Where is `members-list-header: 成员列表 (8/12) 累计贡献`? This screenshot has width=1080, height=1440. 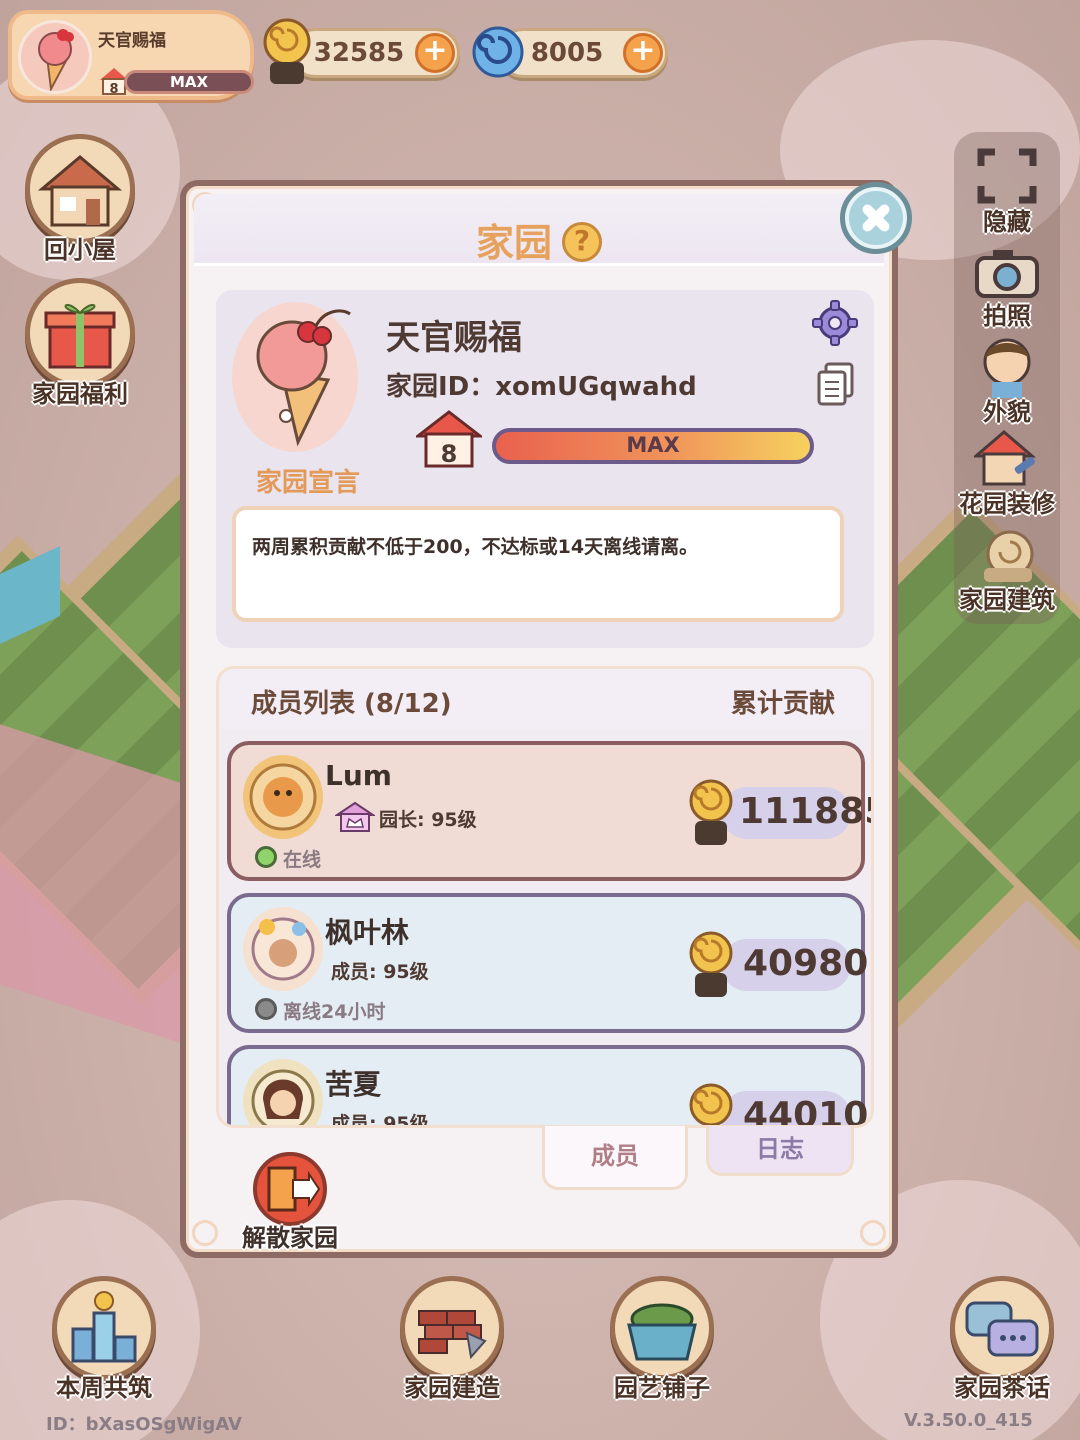 members-list-header: 成员列表 (8/12) 累计贡献 is located at coordinates (545, 699).